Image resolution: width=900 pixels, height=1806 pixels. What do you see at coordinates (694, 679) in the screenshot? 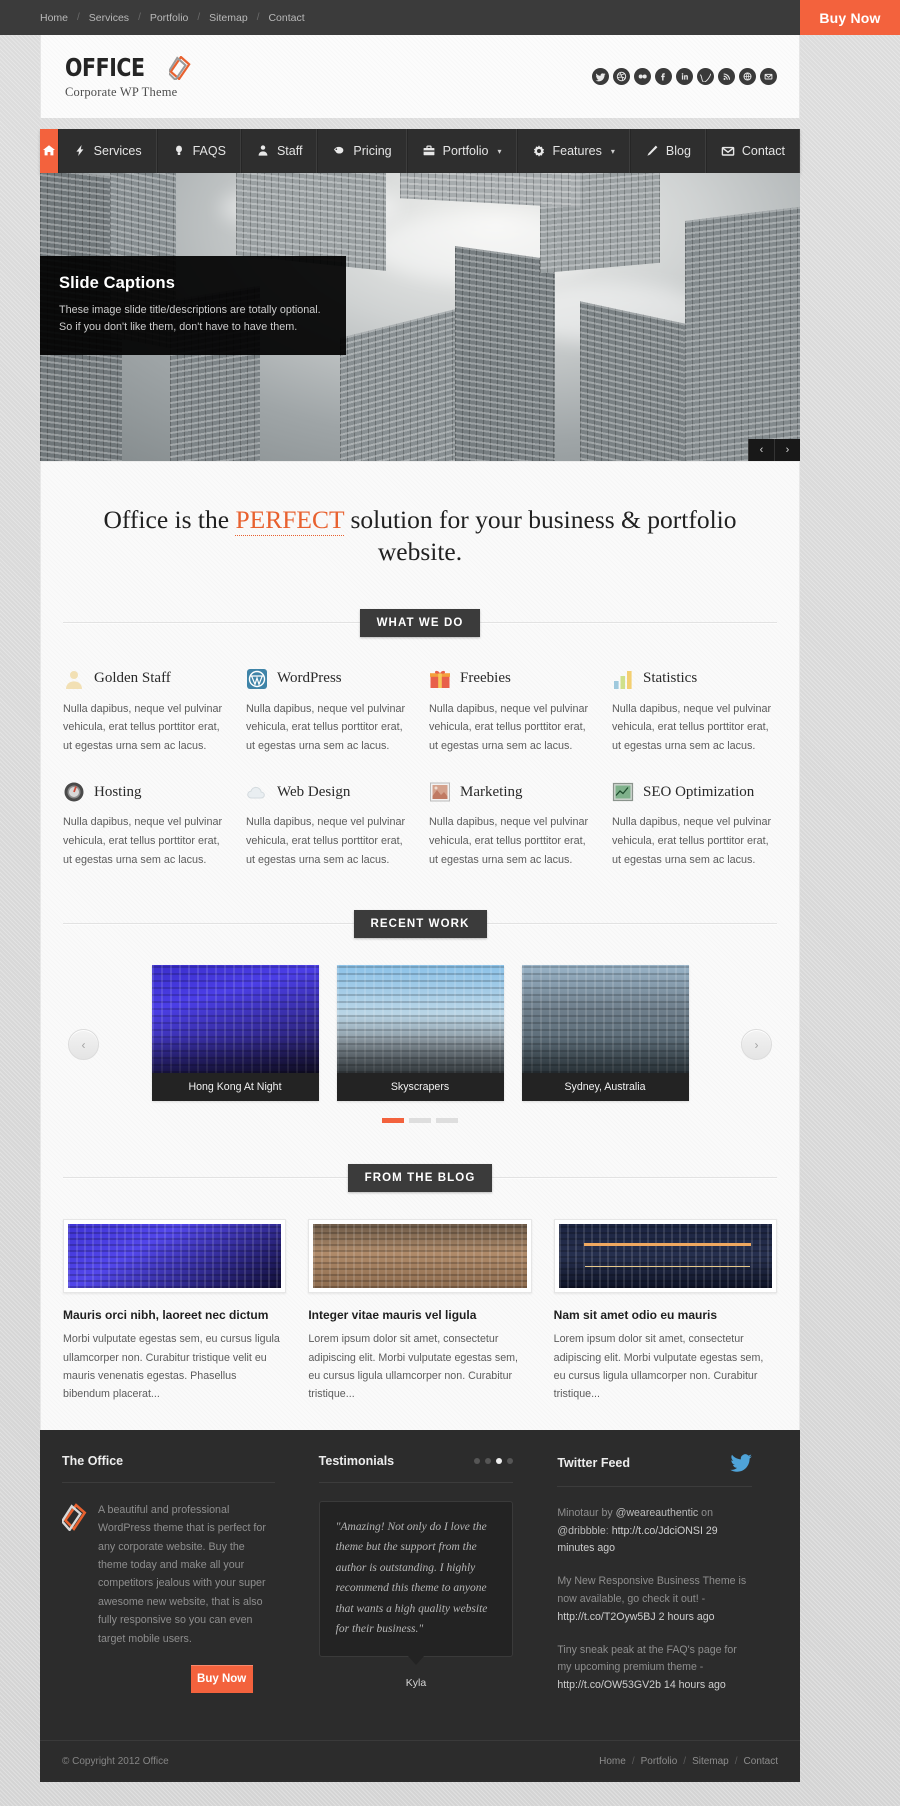
I see `service-title-row: Statistics` at bounding box center [694, 679].